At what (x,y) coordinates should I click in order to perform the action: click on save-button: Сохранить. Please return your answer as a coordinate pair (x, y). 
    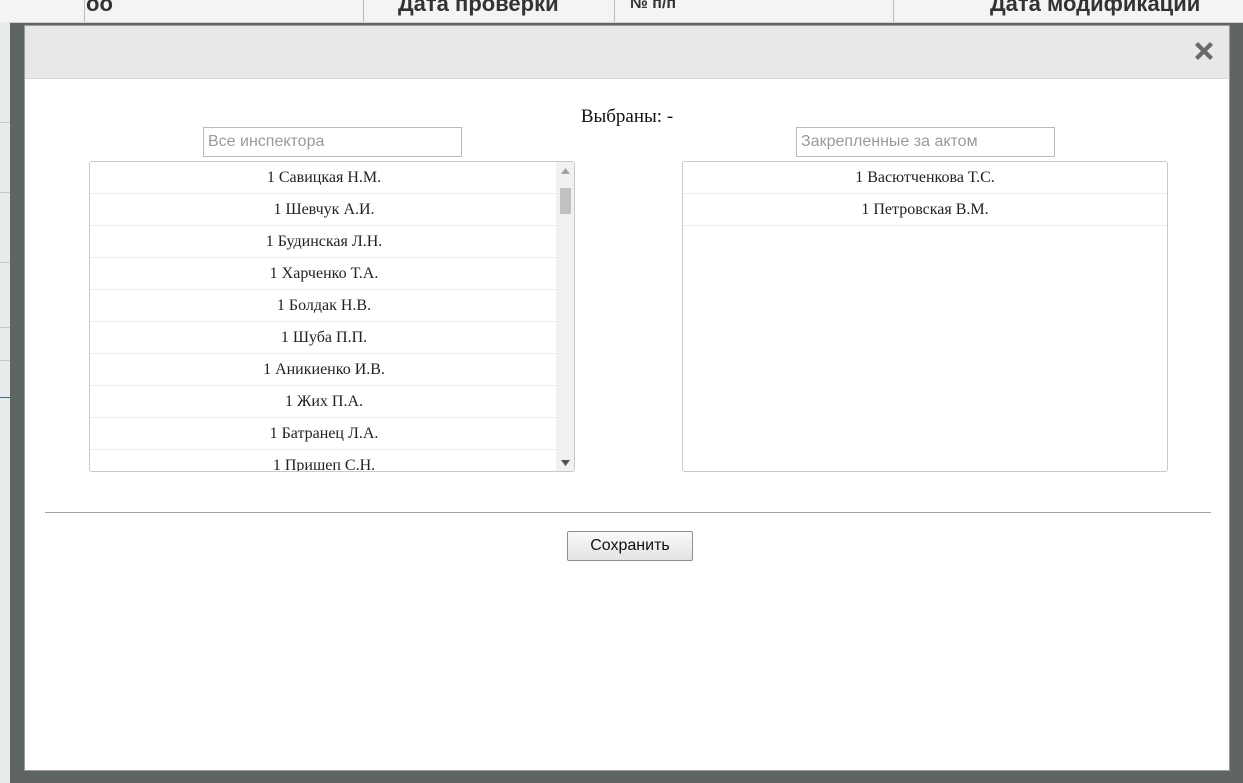
    Looking at the image, I should click on (630, 546).